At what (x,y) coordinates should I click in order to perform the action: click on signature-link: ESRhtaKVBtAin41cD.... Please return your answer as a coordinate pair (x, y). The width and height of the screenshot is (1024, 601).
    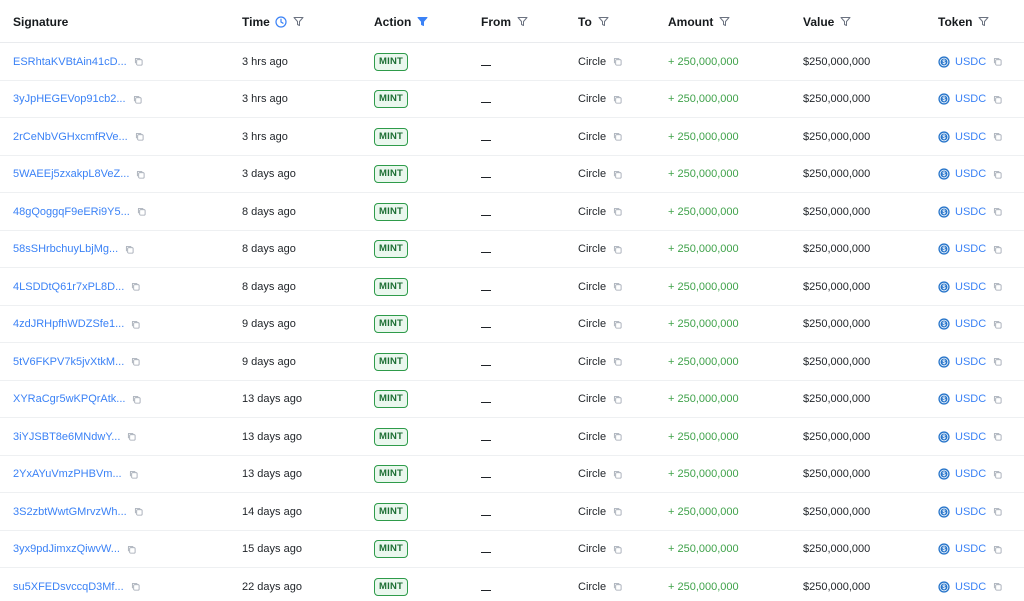
    Looking at the image, I should click on (70, 62).